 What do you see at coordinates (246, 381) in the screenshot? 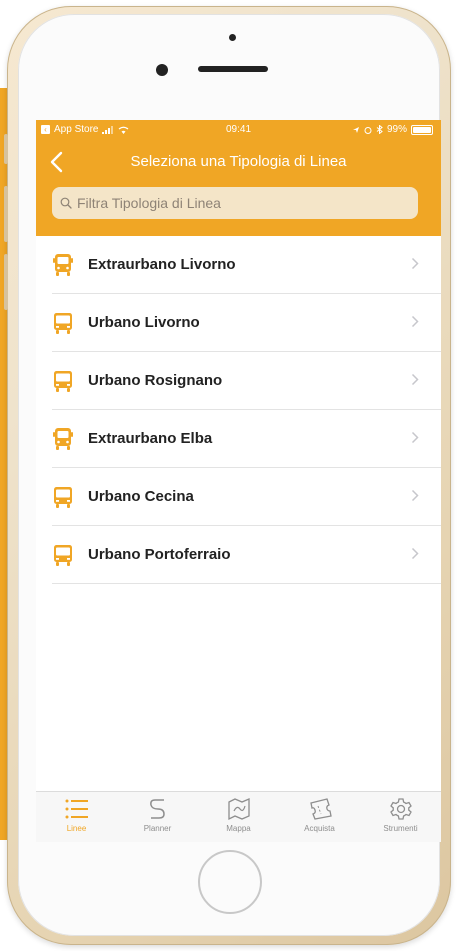
I see `list-item-urbano-rosignano: Urbano Rosignano` at bounding box center [246, 381].